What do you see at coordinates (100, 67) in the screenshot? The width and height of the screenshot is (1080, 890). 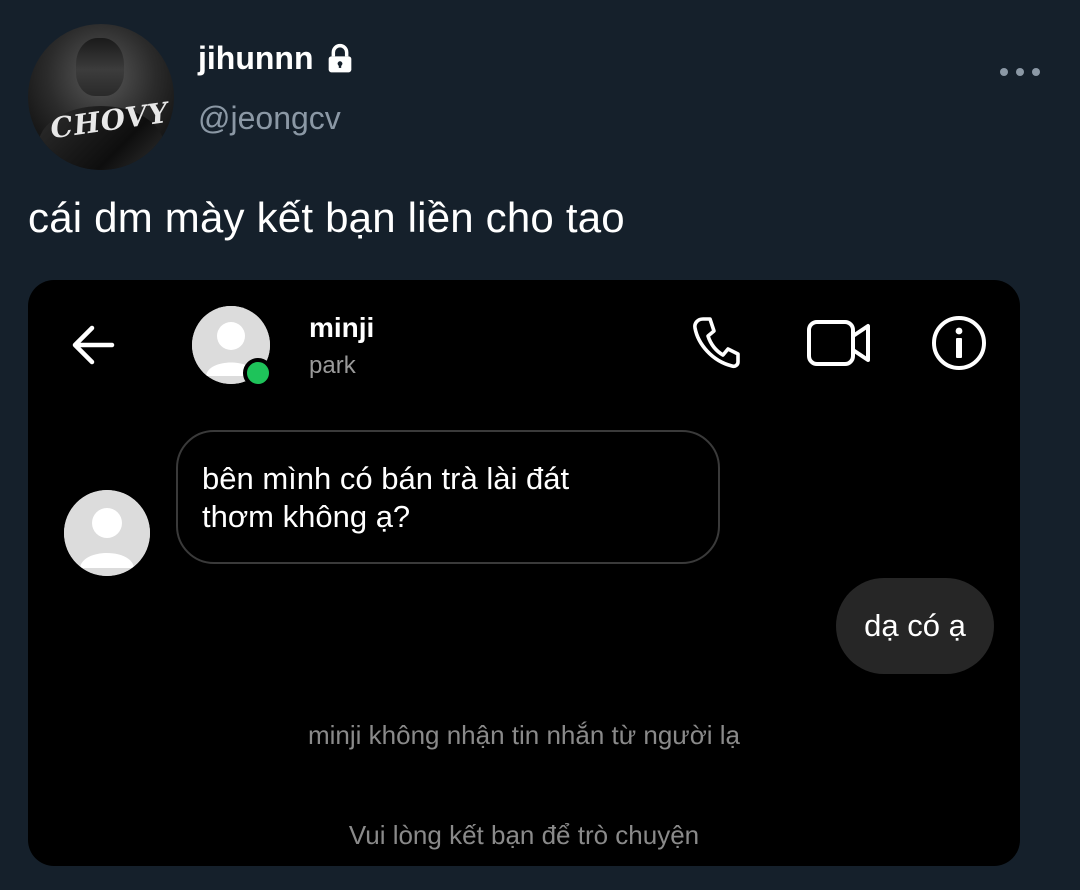 I see `avatar-face` at bounding box center [100, 67].